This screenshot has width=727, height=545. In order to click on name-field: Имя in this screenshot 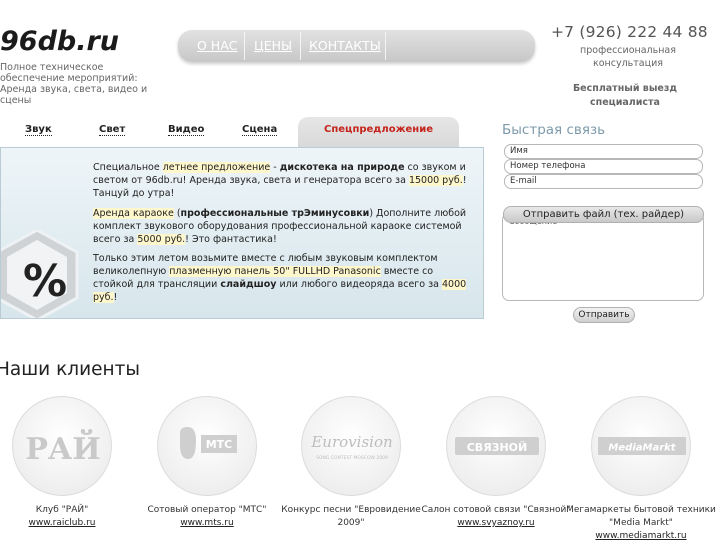, I will do `click(603, 151)`.